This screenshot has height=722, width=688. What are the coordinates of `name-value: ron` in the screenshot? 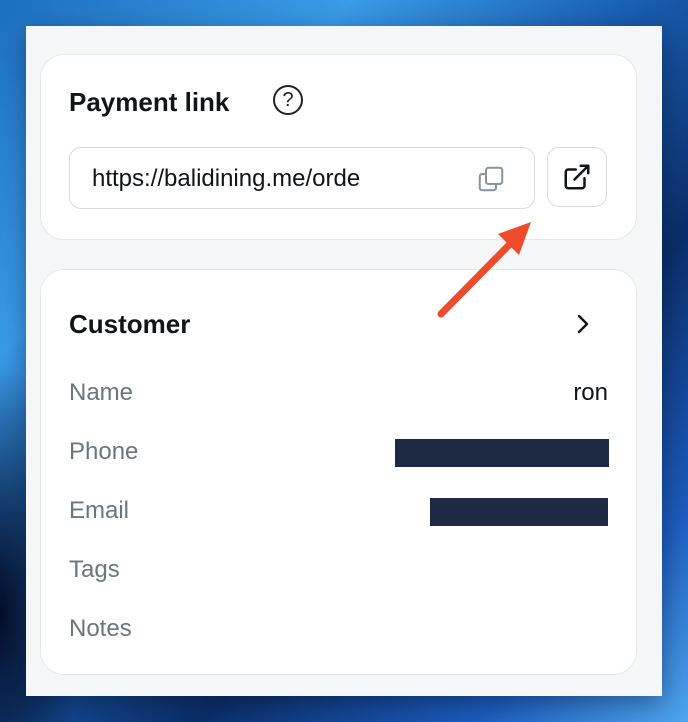 It's located at (590, 392).